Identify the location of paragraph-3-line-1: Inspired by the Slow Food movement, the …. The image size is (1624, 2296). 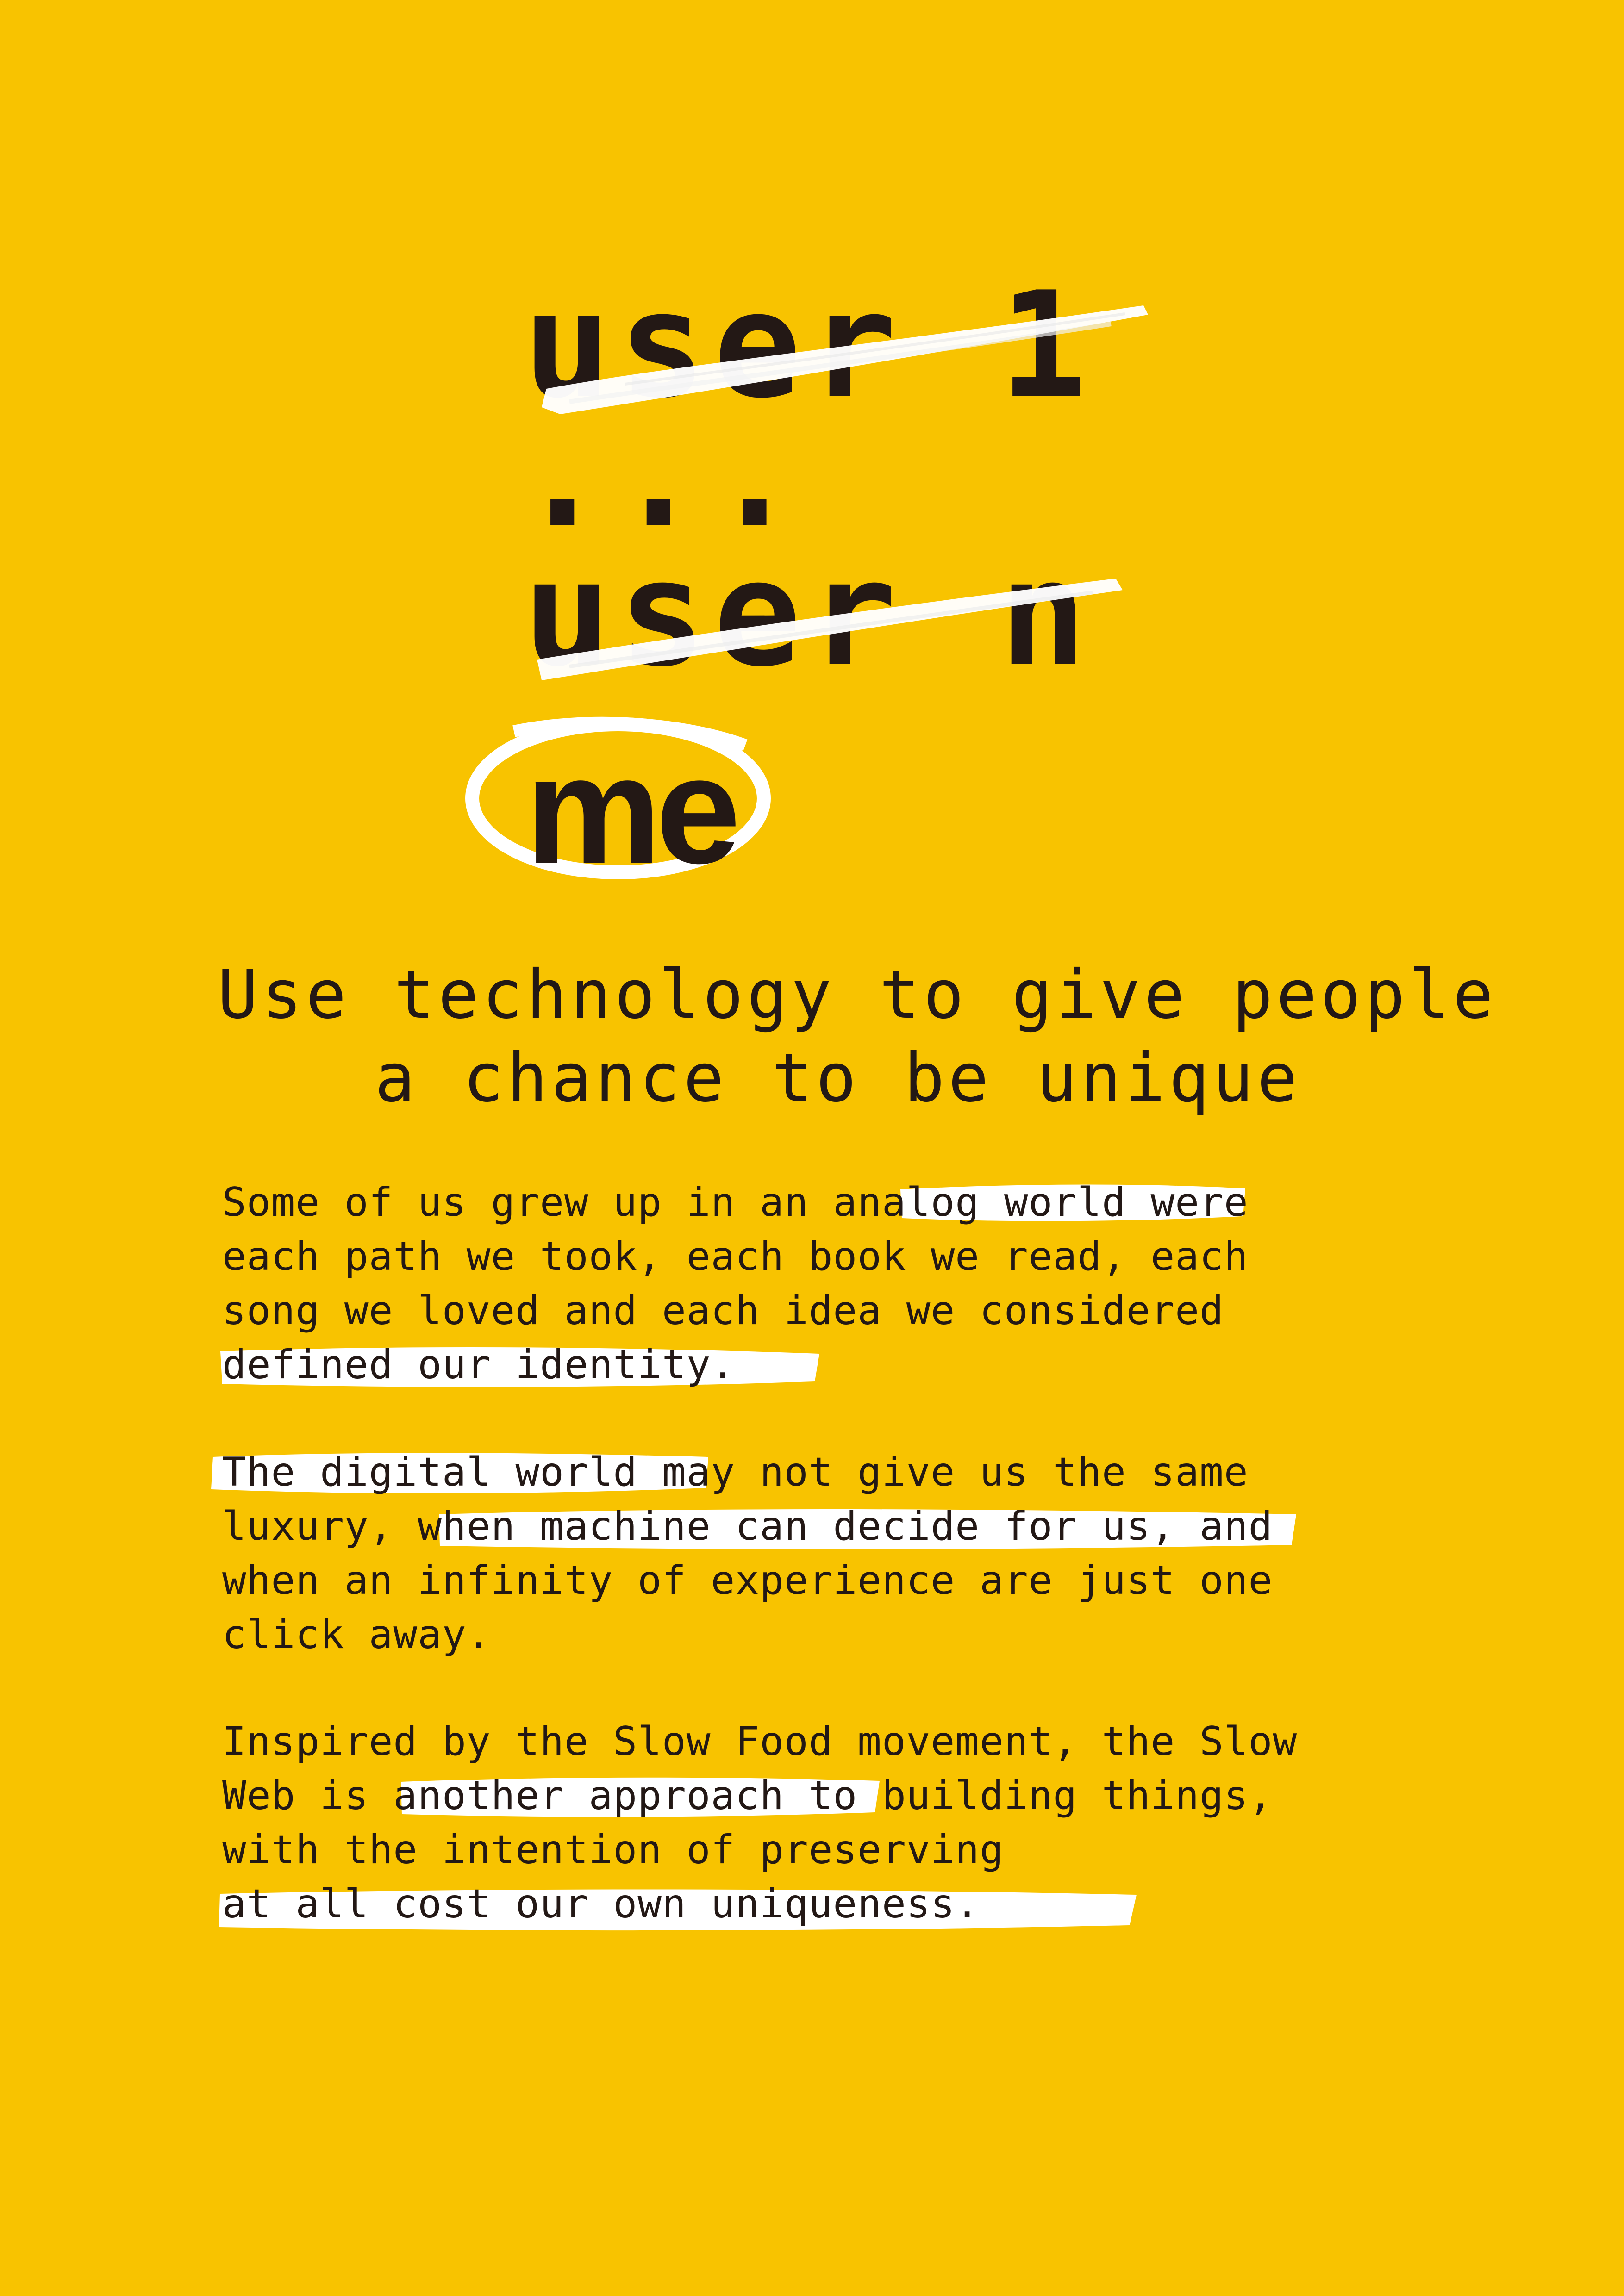
(760, 1741).